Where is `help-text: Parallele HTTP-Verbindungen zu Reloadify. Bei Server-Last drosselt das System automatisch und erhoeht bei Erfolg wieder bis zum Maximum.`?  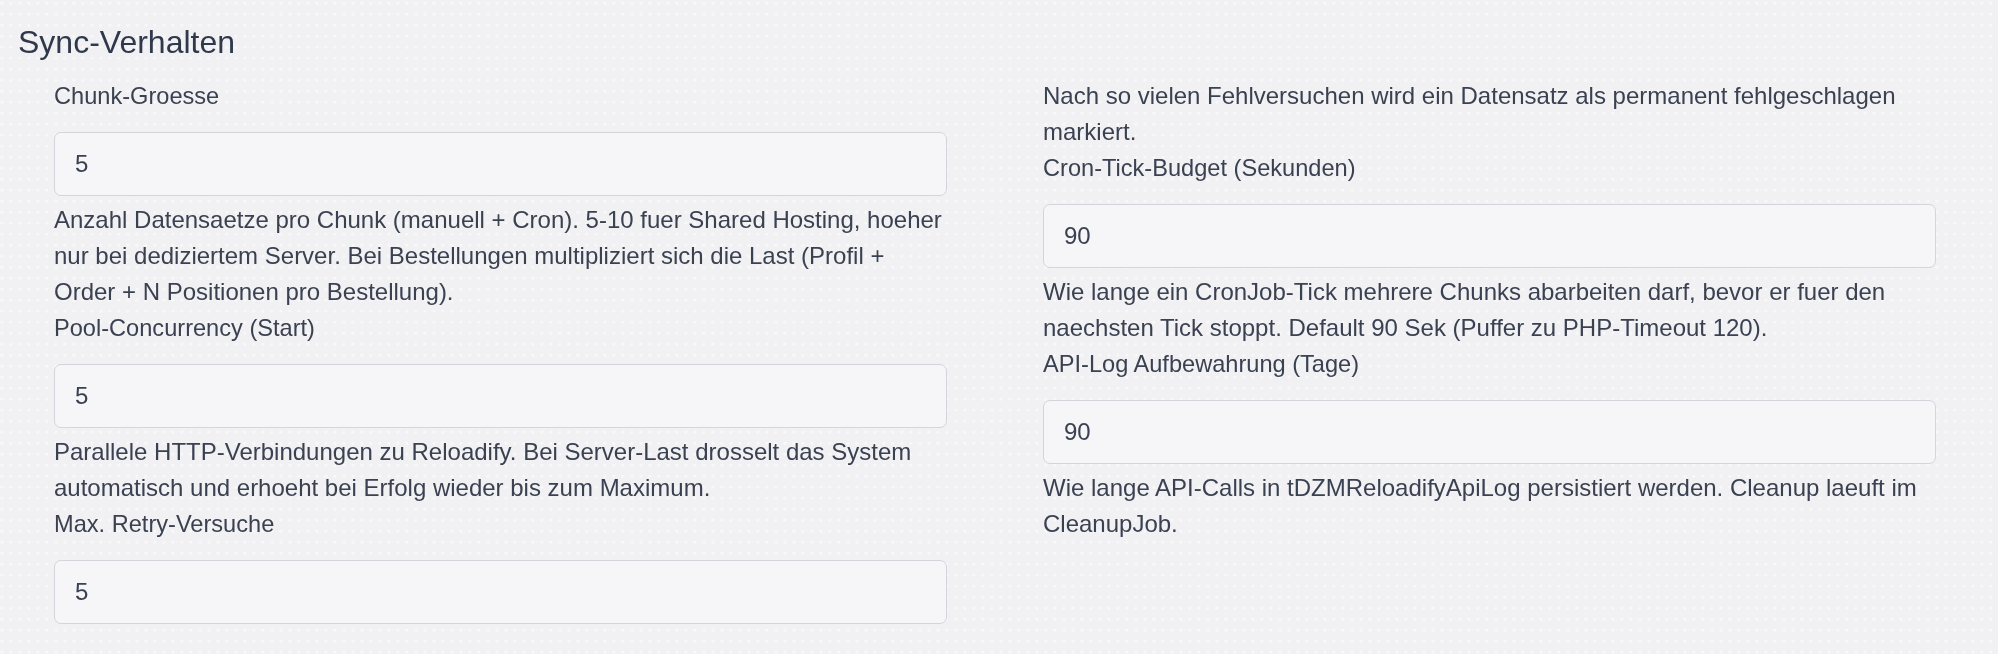
help-text: Parallele HTTP-Verbindungen zu Reloadify. Bei Server-Last drosselt das System automatisch und erhoeht bei Erfolg wieder bis zum Maximum. is located at coordinates (483, 470).